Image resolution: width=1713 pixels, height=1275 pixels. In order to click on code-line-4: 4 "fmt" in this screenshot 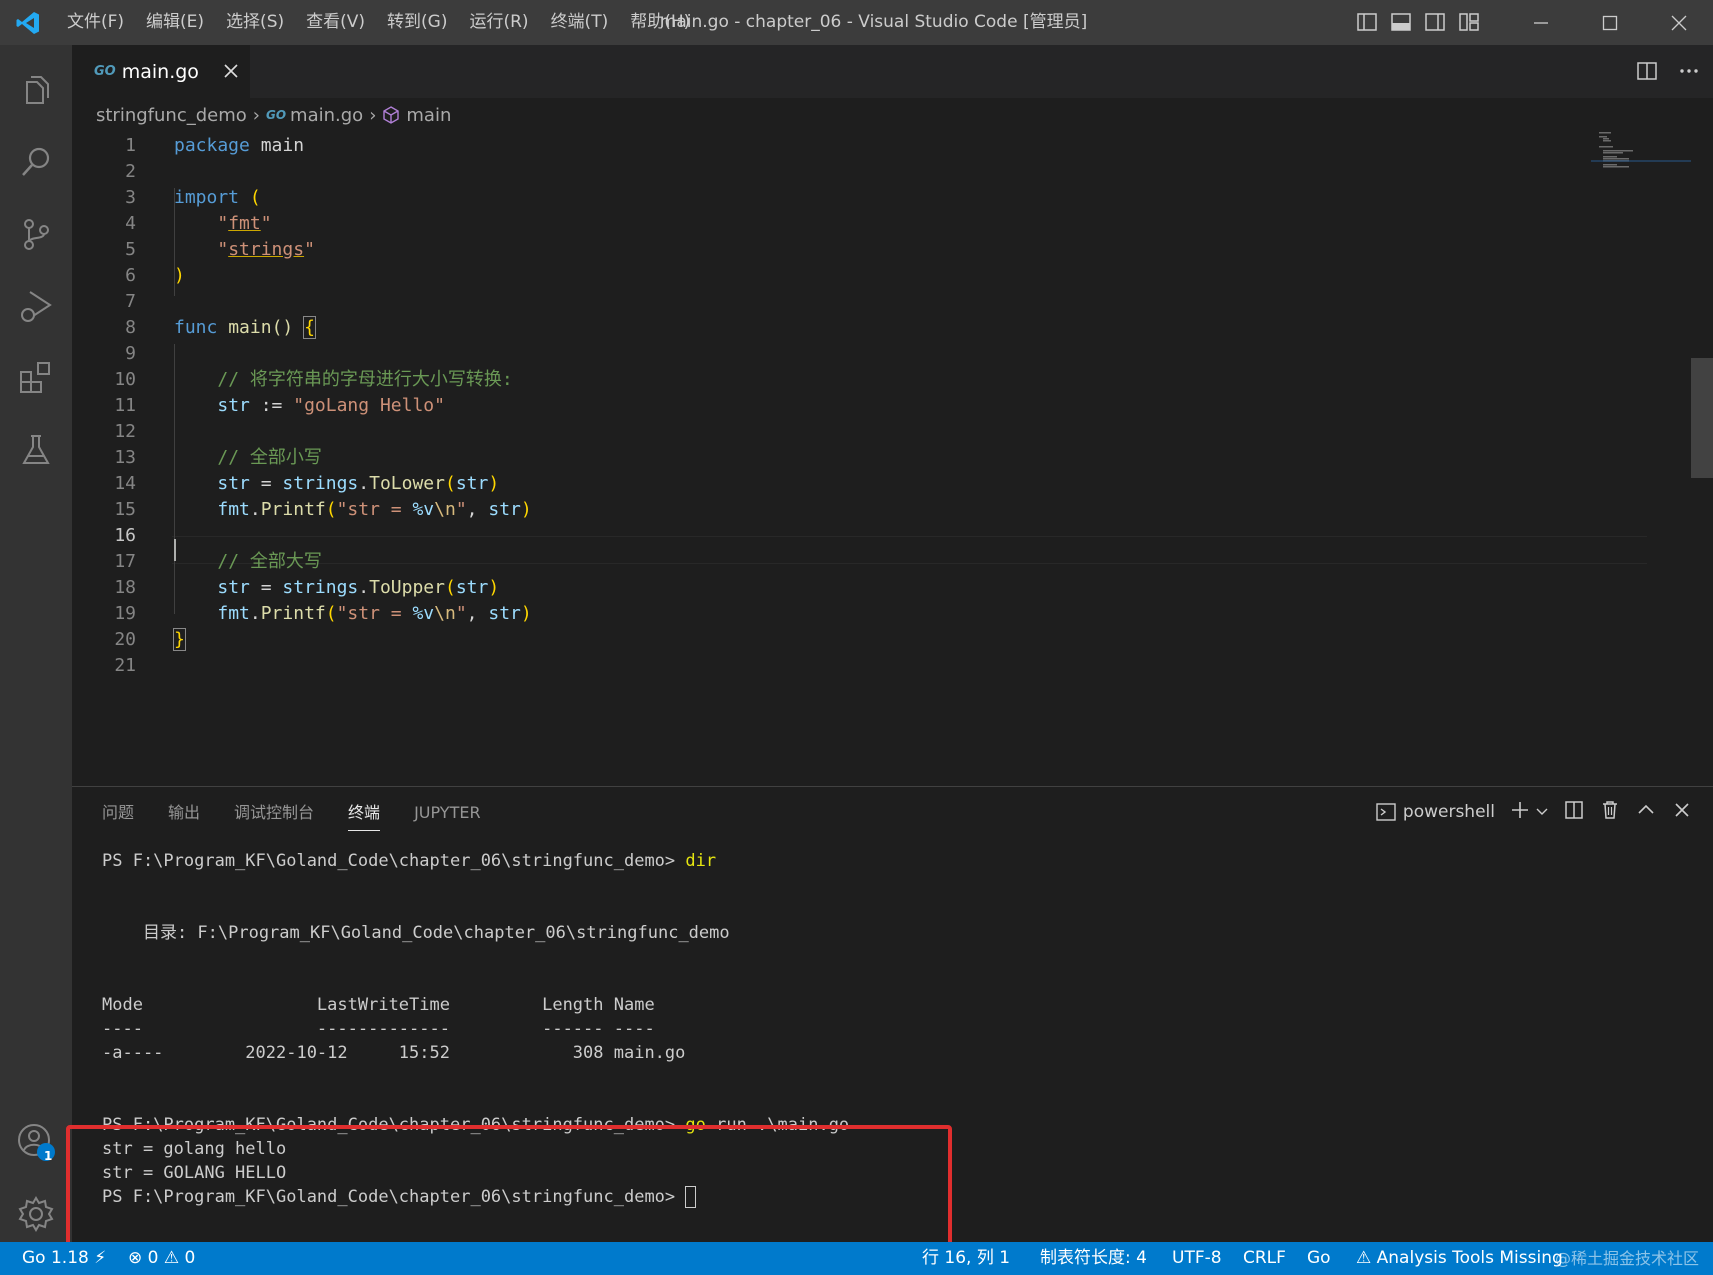, I will do `click(198, 223)`.